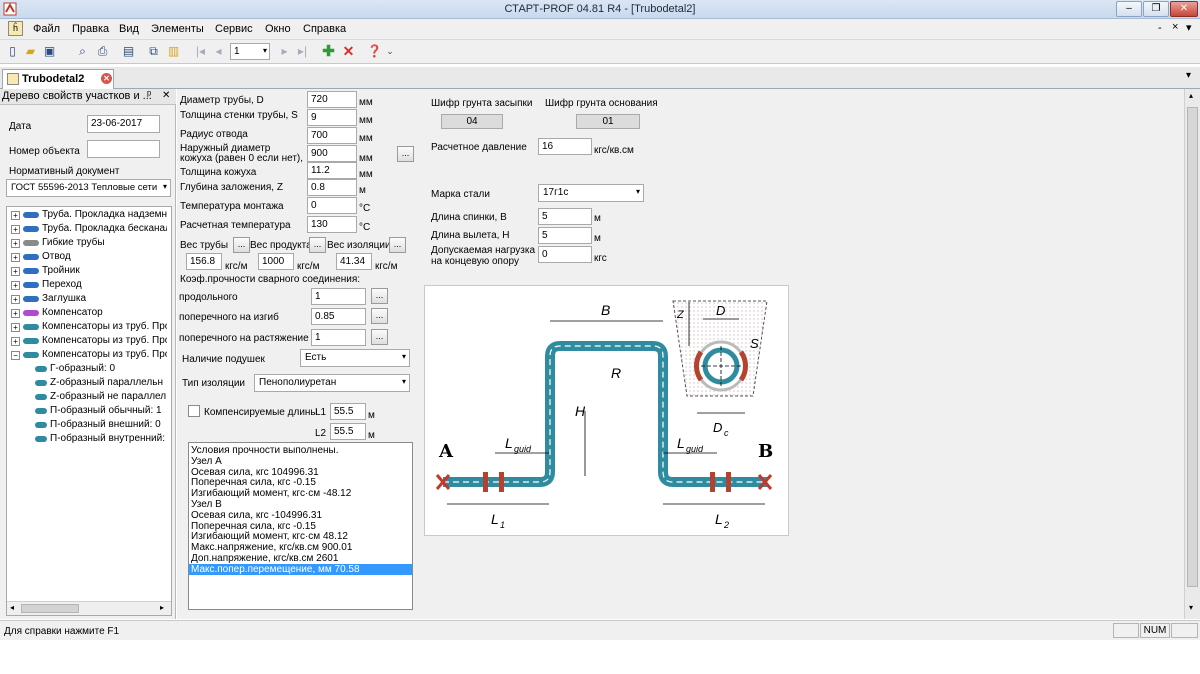  I want to click on tree-item: Z-образный не параллел, so click(101, 398).